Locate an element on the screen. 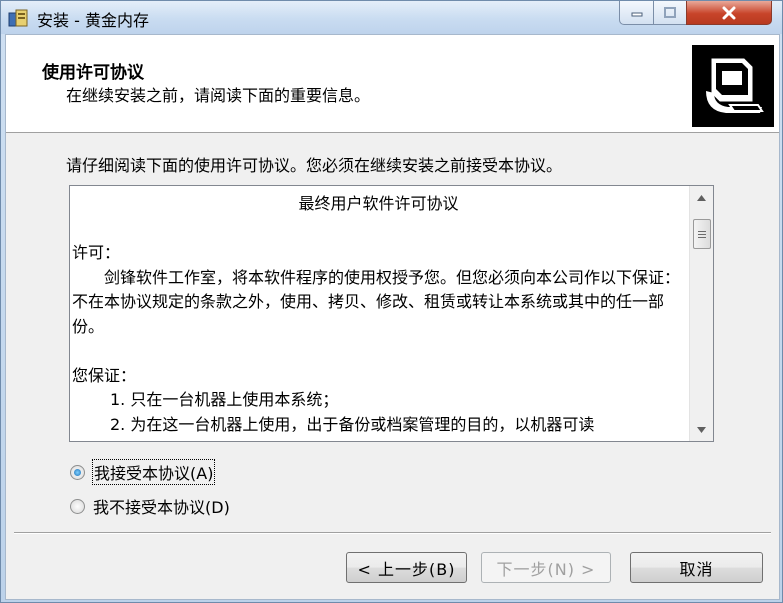  scroll-up-button is located at coordinates (701, 198).